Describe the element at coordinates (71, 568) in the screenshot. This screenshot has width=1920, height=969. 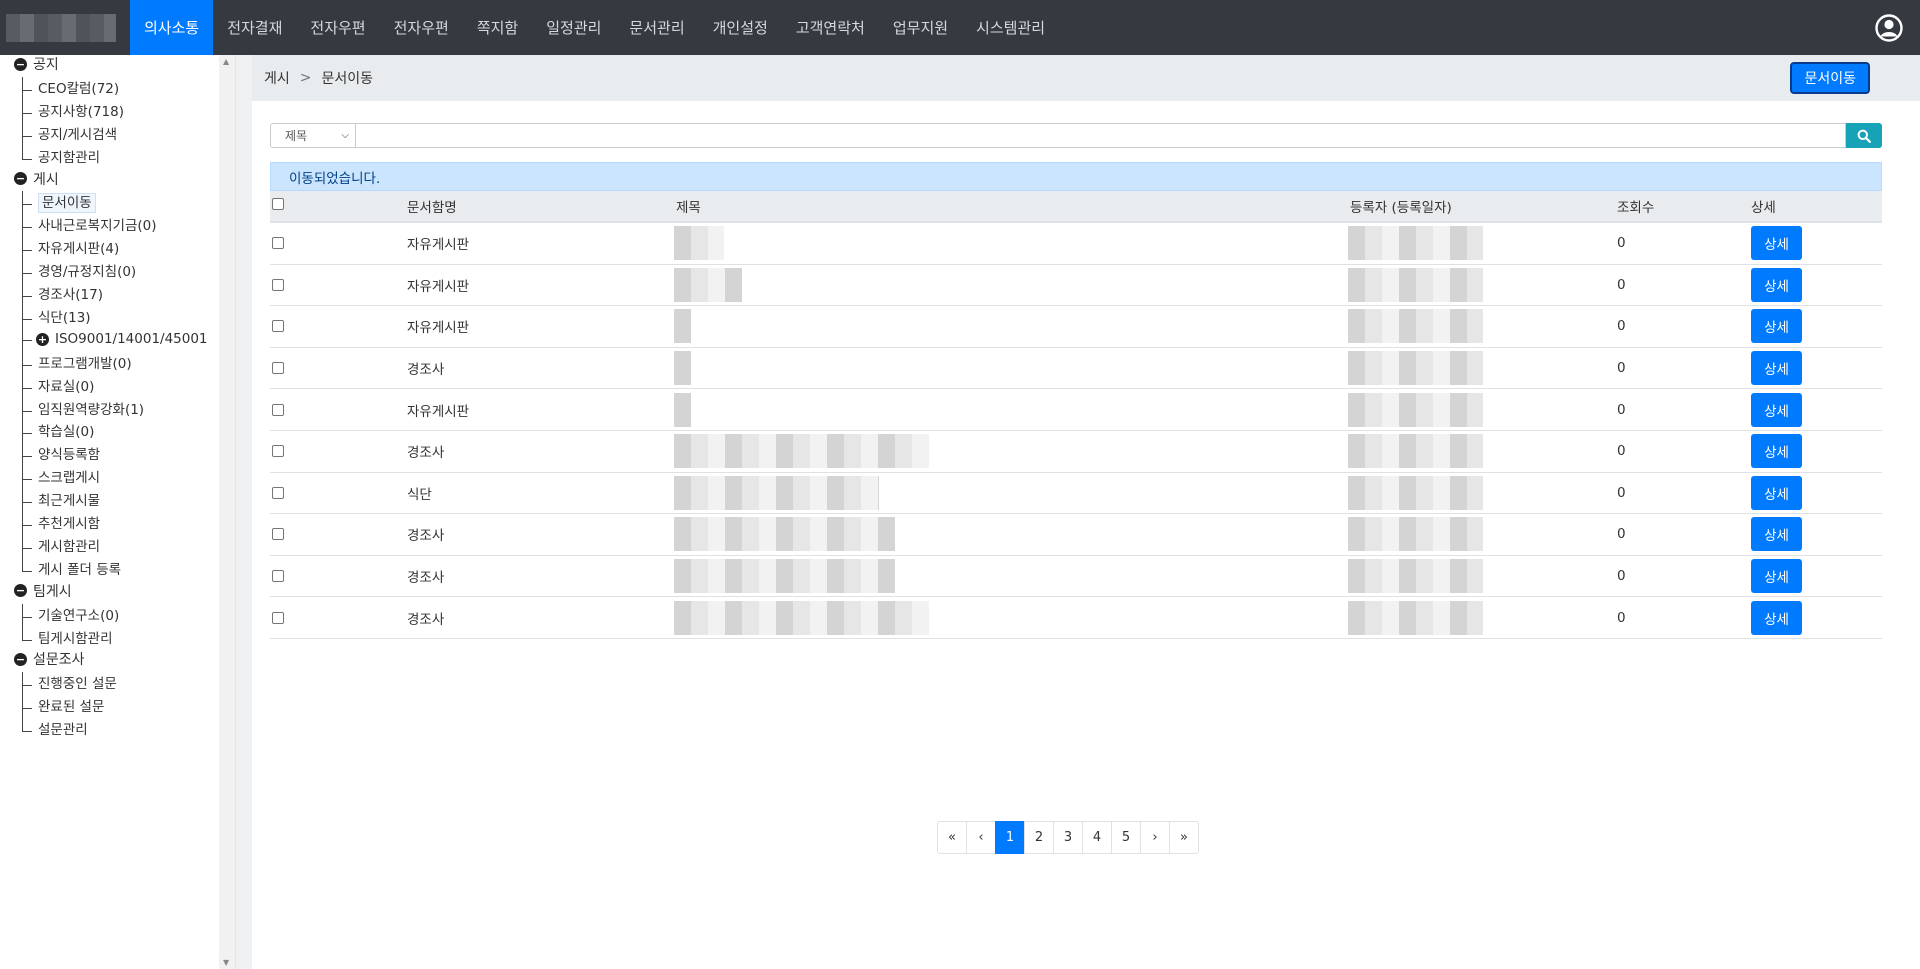
I see `sidebar-item: 게시 폴더 등록` at that location.